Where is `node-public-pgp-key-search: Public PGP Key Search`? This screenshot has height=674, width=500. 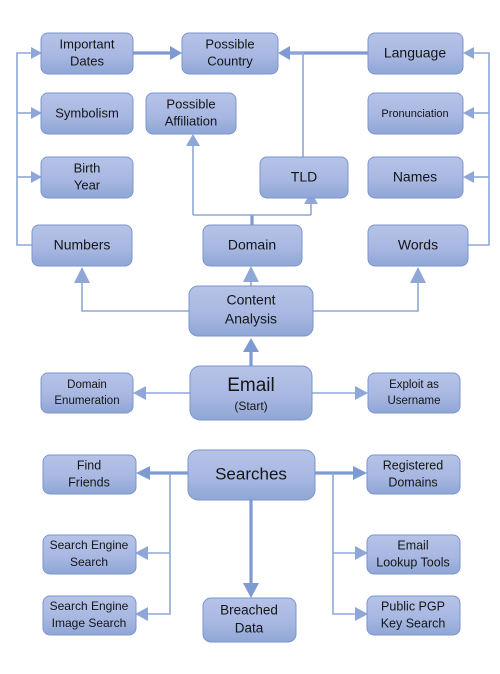 node-public-pgp-key-search: Public PGP Key Search is located at coordinates (413, 615).